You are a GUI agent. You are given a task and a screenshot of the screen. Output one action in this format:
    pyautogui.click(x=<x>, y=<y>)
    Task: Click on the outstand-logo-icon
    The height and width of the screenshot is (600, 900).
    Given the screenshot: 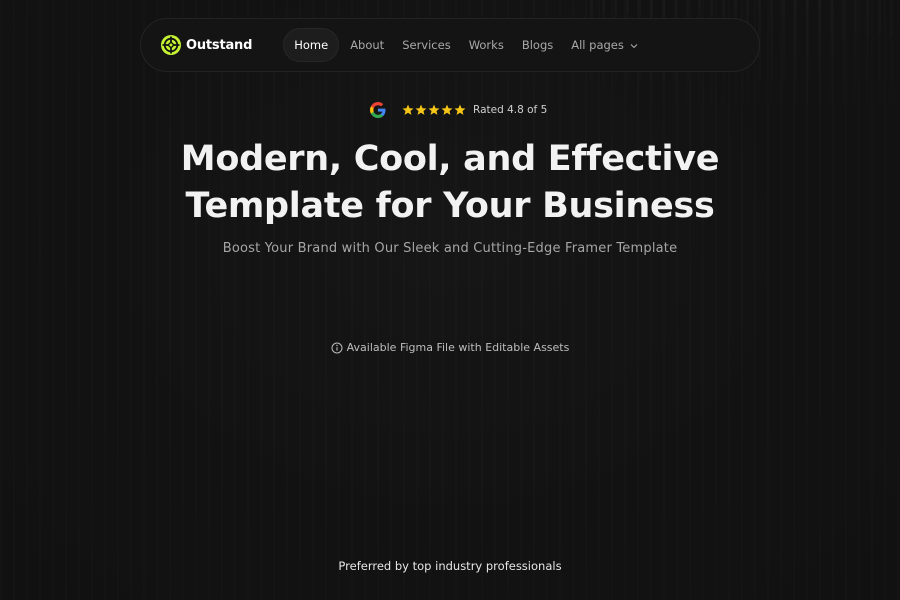 What is the action you would take?
    pyautogui.click(x=171, y=45)
    